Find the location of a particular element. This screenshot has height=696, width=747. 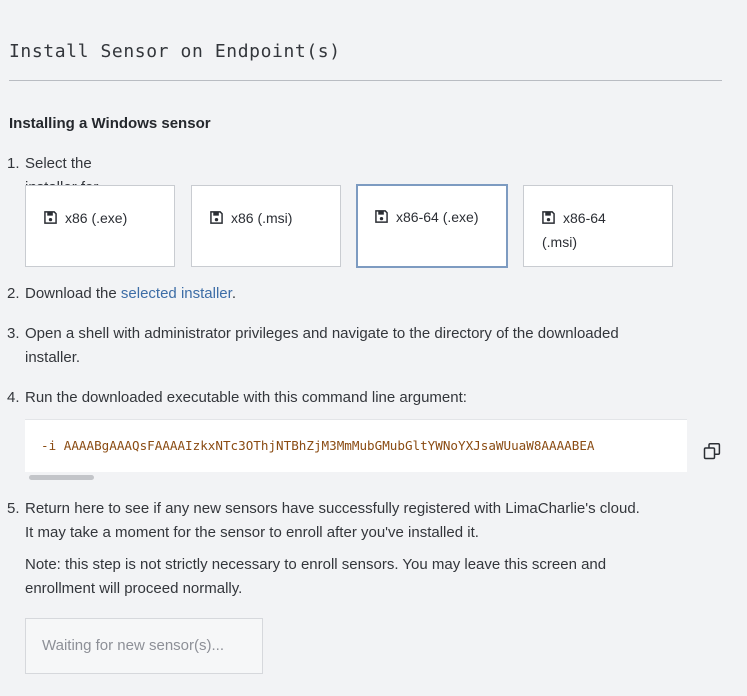

step-number: 1. is located at coordinates (13, 163).